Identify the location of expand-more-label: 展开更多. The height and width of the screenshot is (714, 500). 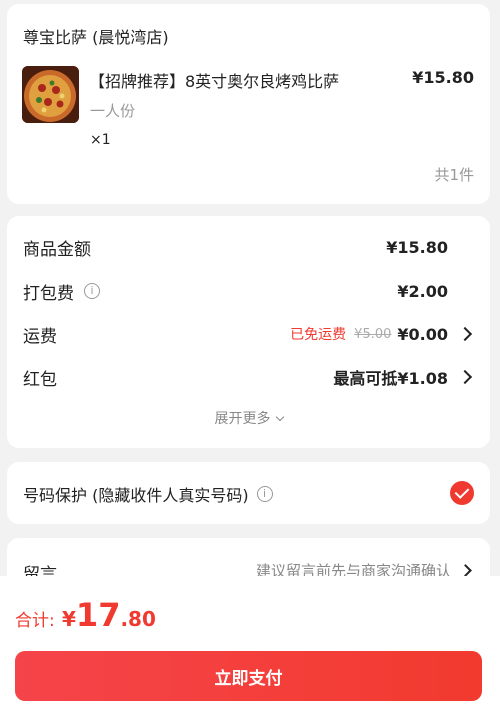
(242, 419).